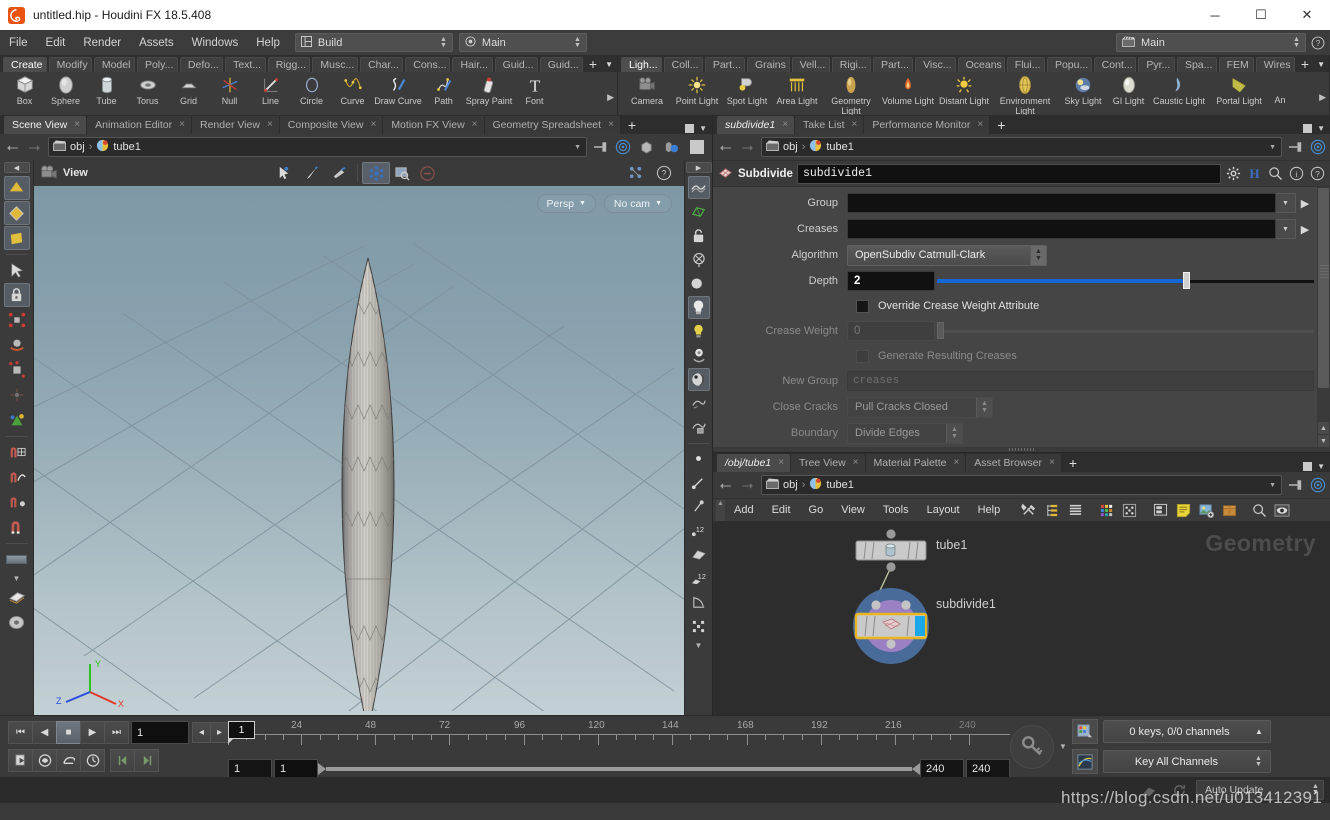  I want to click on shelf-item-camera: Camera, so click(647, 90).